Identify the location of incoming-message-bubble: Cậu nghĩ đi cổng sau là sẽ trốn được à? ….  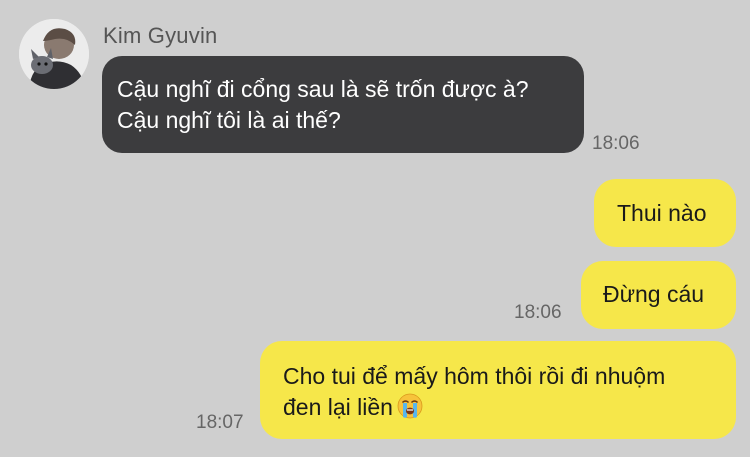
(343, 104).